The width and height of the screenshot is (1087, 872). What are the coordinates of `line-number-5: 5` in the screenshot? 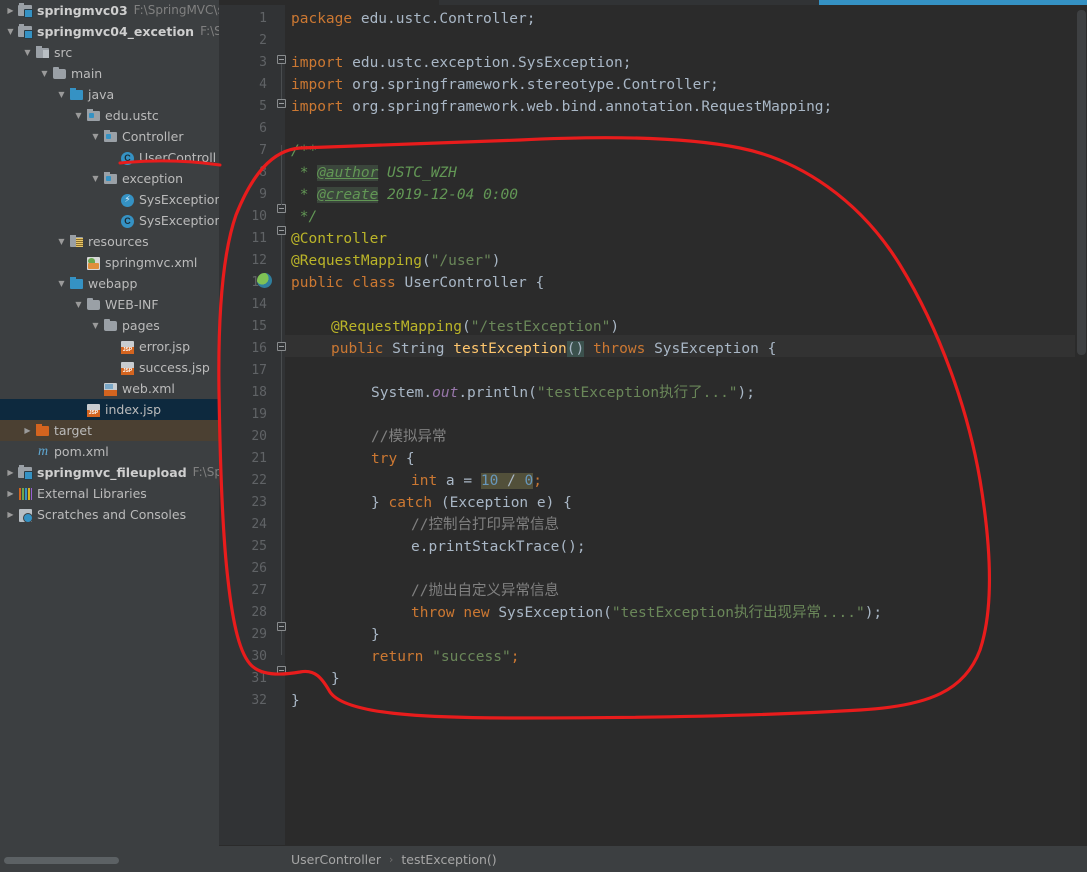 It's located at (263, 106).